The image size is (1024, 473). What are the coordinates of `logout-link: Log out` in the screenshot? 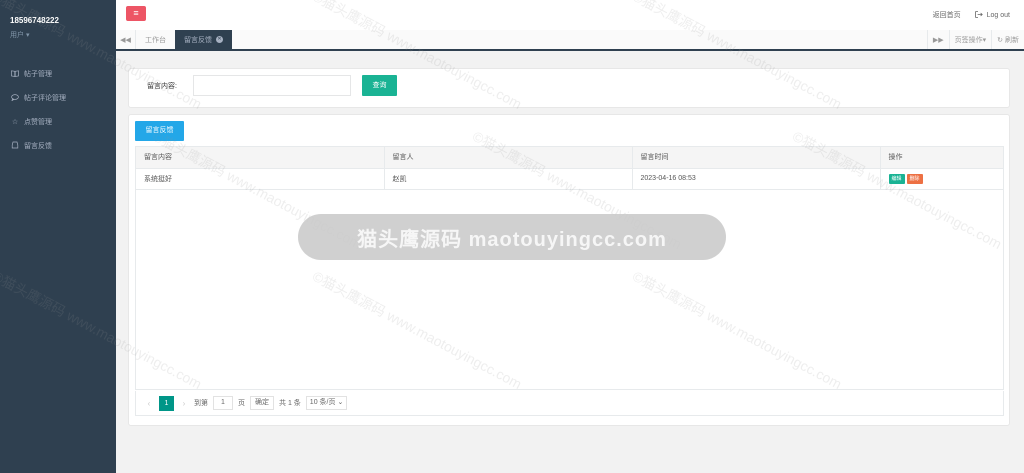 It's located at (992, 15).